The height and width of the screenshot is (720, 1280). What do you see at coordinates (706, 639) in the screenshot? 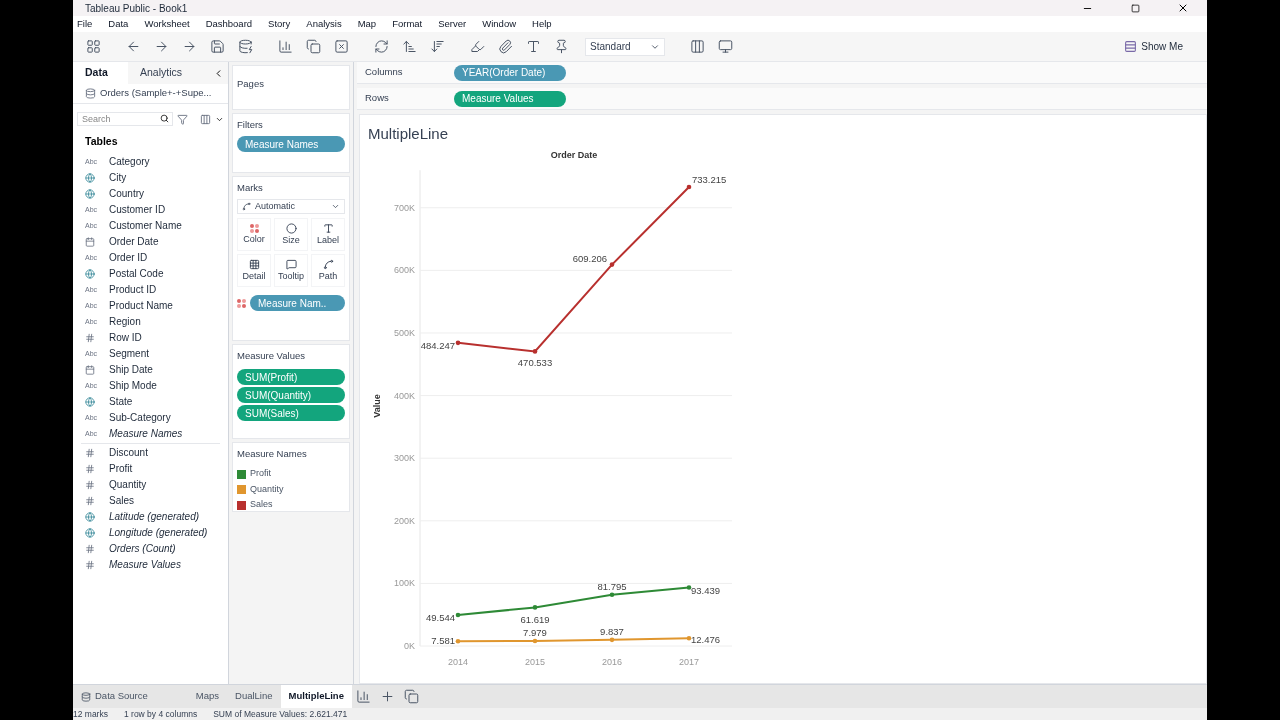
I see `data-label: 12.476` at bounding box center [706, 639].